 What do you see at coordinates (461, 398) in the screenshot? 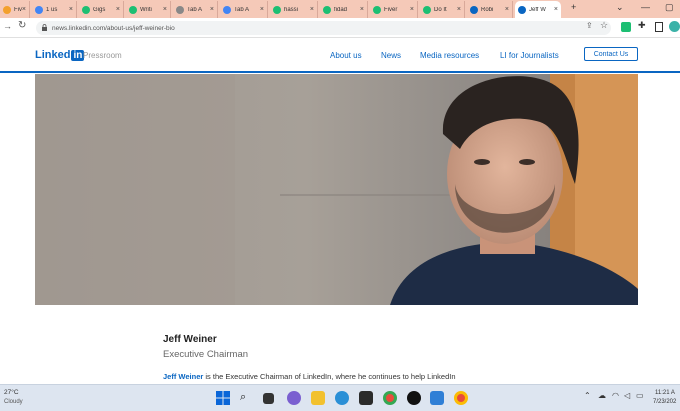
I see `chrome-active-icon` at bounding box center [461, 398].